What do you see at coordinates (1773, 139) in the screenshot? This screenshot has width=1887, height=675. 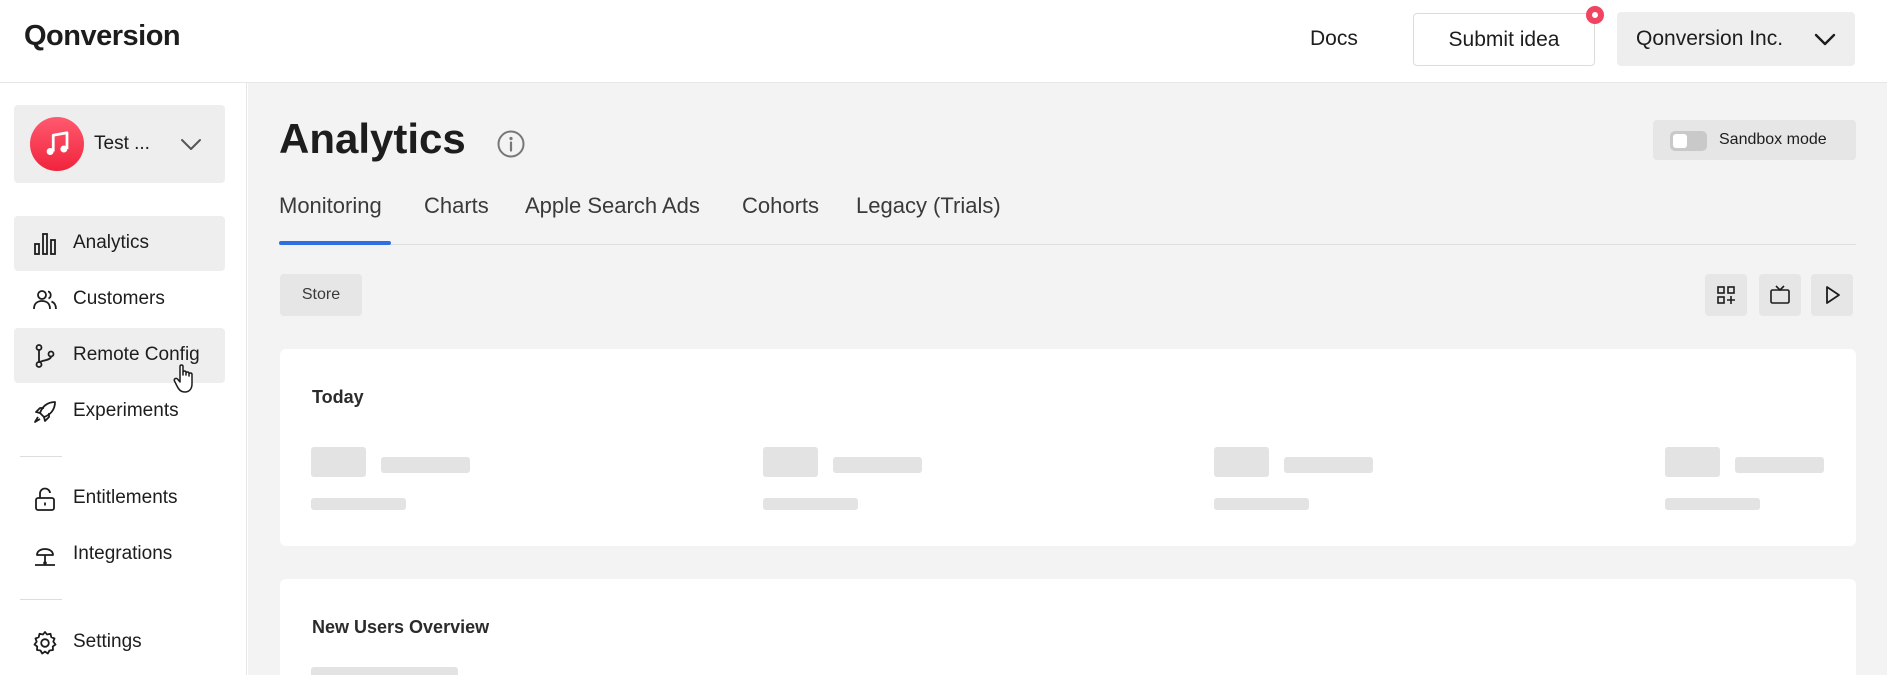 I see `sandbox-mode-label: Sandbox mode` at bounding box center [1773, 139].